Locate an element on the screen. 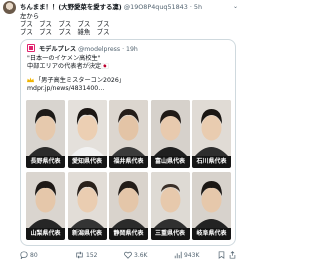 This screenshot has width=320, height=265. post-text-line: 左から is located at coordinates (30, 16).